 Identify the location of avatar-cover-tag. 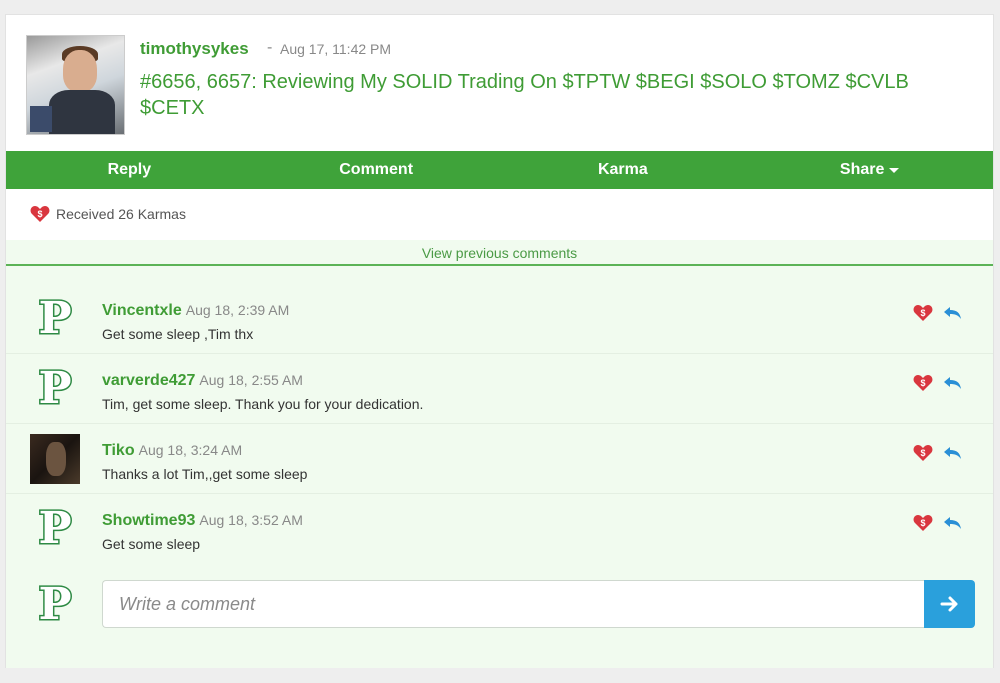
(41, 119).